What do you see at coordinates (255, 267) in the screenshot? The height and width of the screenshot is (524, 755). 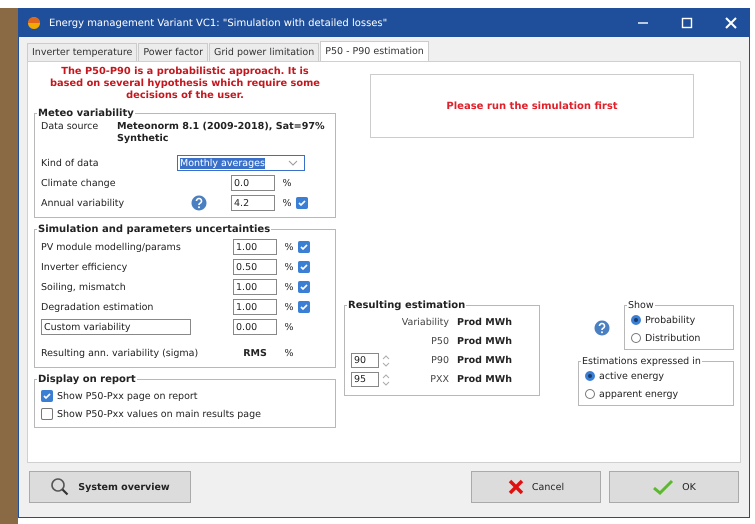 I see `input-field: 0.50` at bounding box center [255, 267].